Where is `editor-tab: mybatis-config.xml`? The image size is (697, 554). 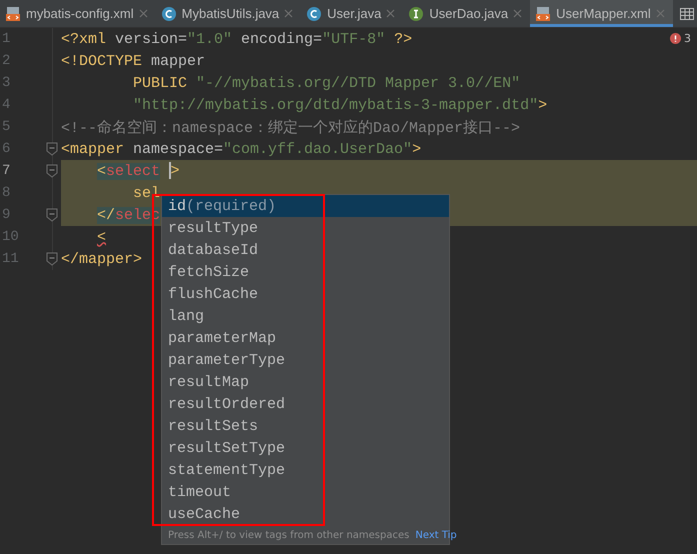 editor-tab: mybatis-config.xml is located at coordinates (78, 13).